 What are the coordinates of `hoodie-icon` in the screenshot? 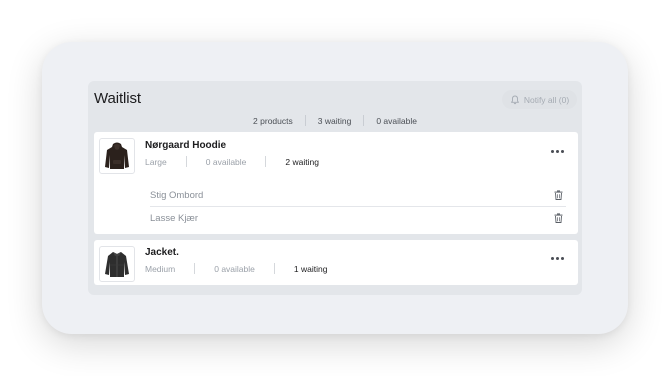 It's located at (117, 155).